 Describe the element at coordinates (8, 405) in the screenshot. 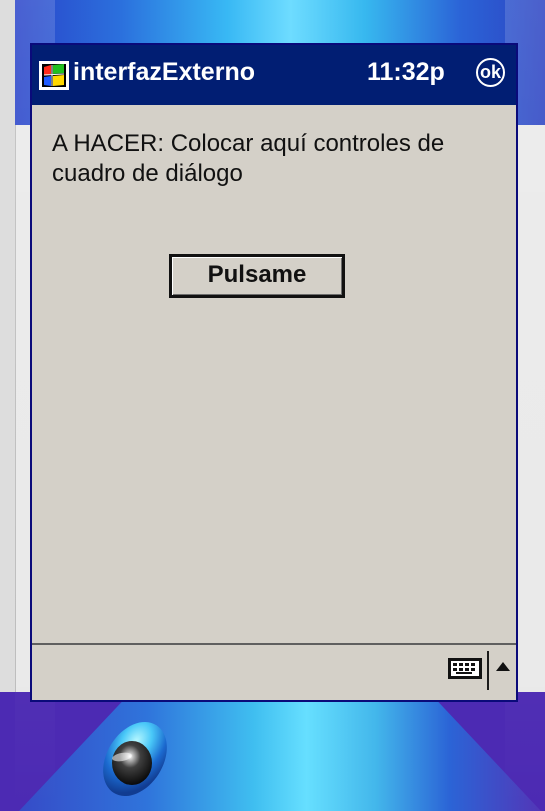

I see `left-edge-strip` at that location.